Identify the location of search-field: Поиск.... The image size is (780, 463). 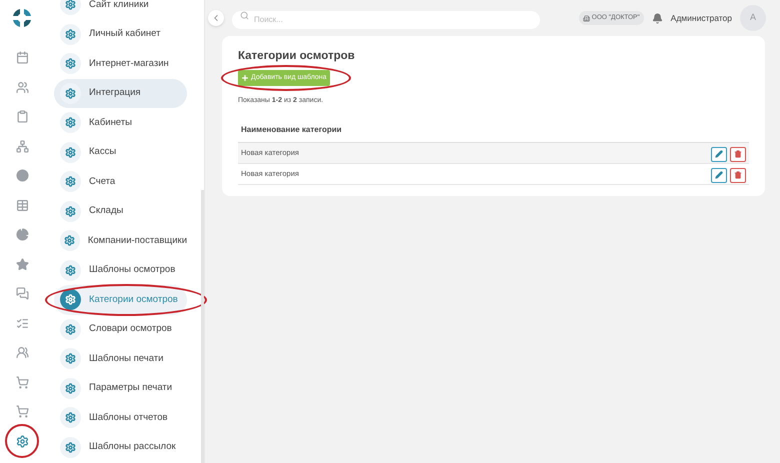
(386, 19).